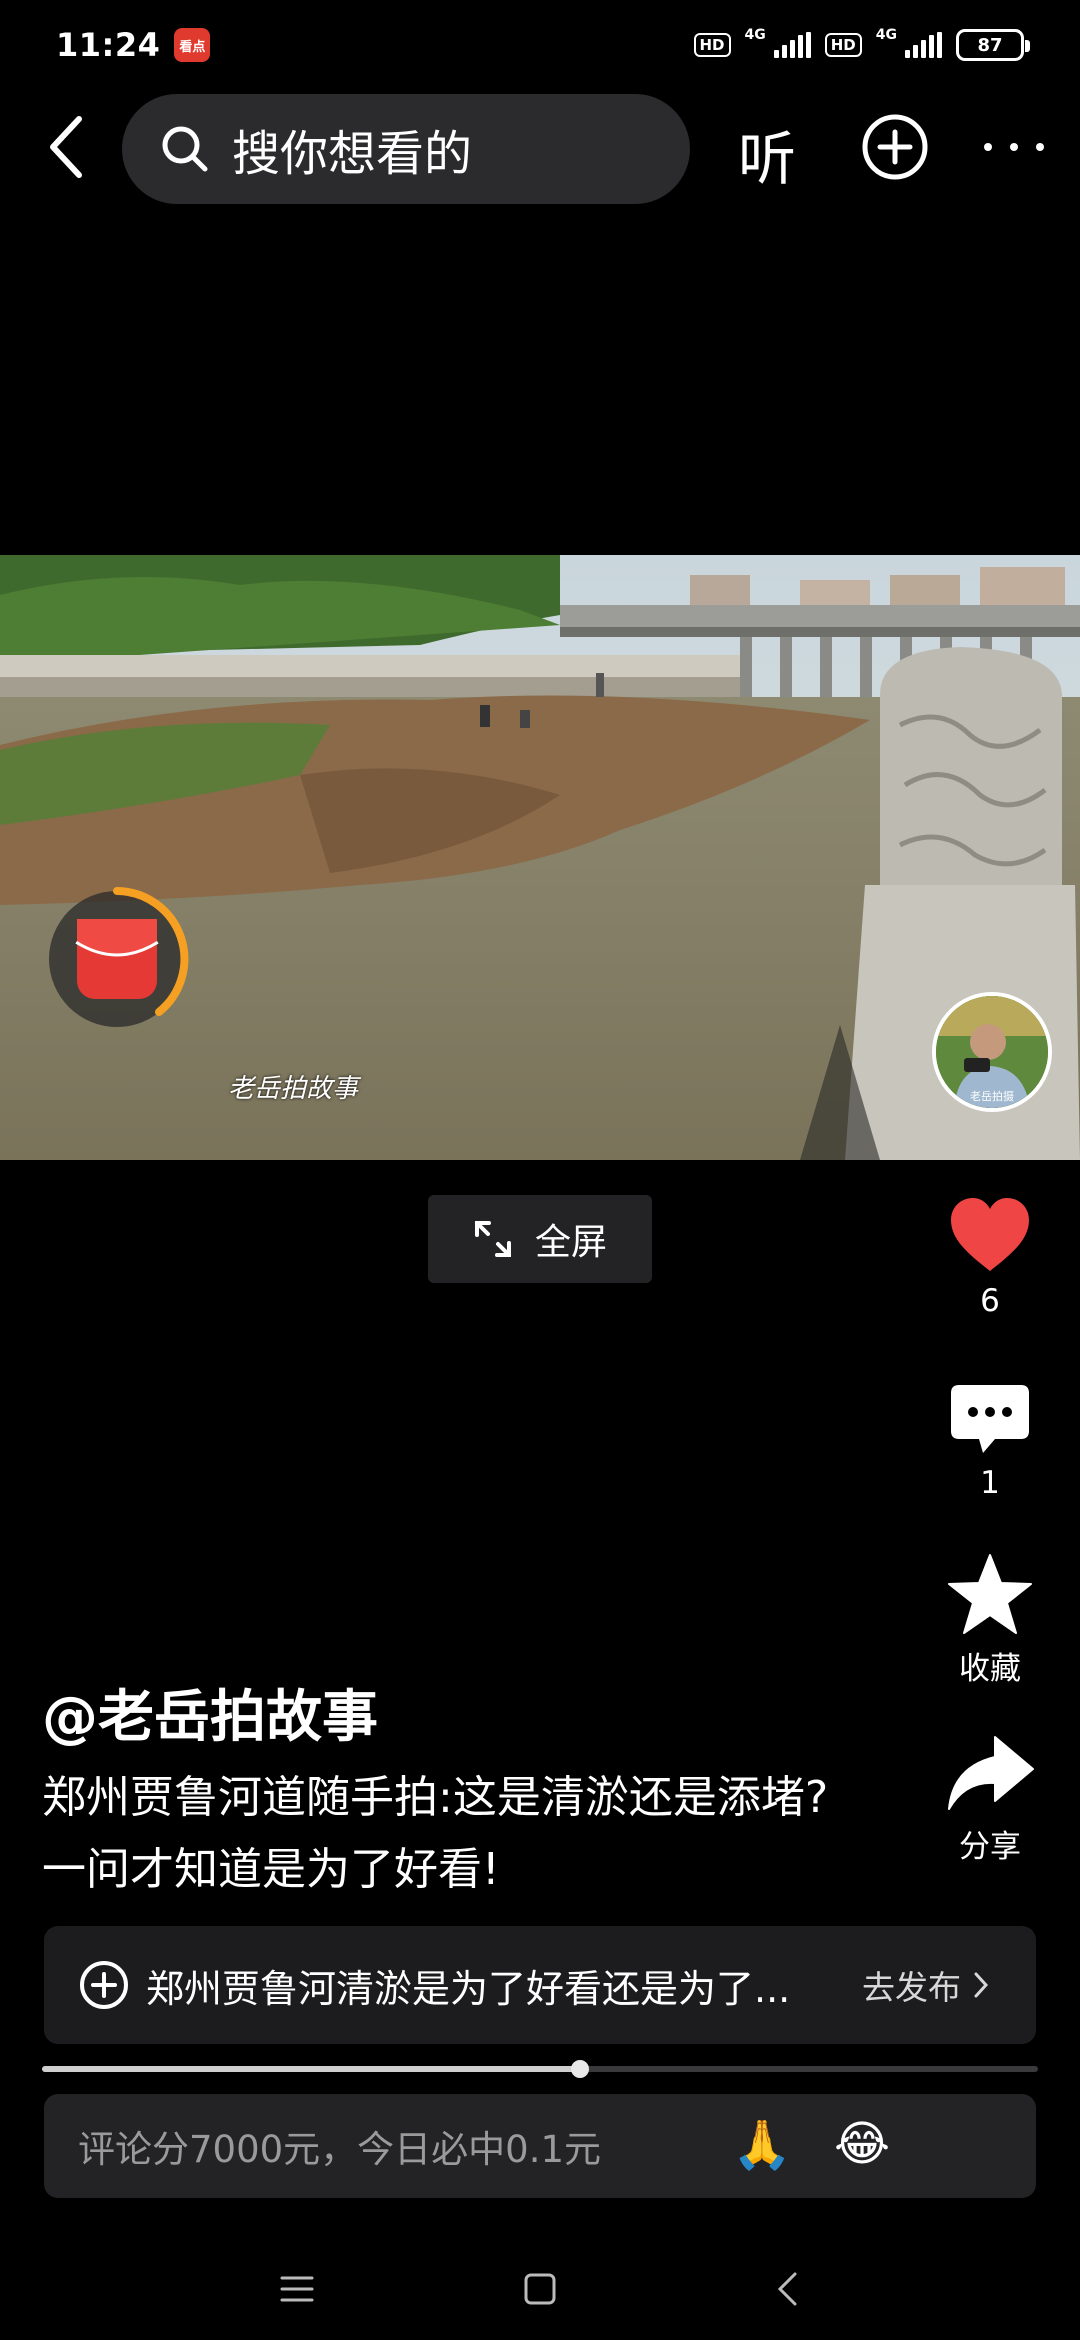 Image resolution: width=1080 pixels, height=2340 pixels. I want to click on menu-icon, so click(297, 2289).